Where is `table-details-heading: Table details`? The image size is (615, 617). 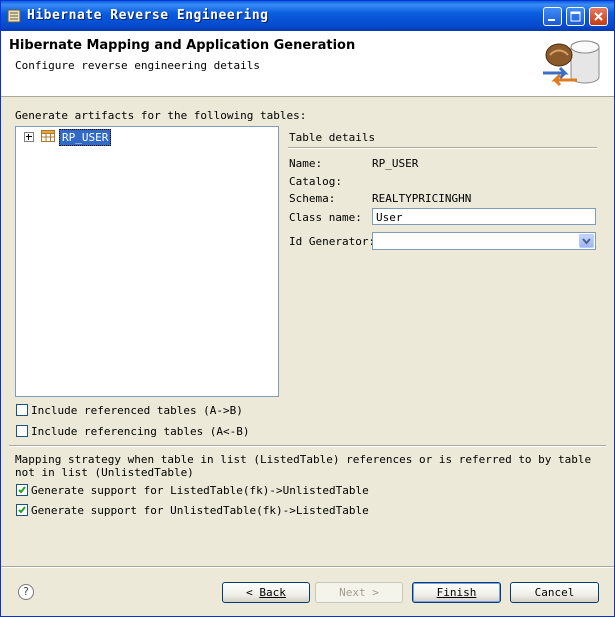 table-details-heading: Table details is located at coordinates (332, 137).